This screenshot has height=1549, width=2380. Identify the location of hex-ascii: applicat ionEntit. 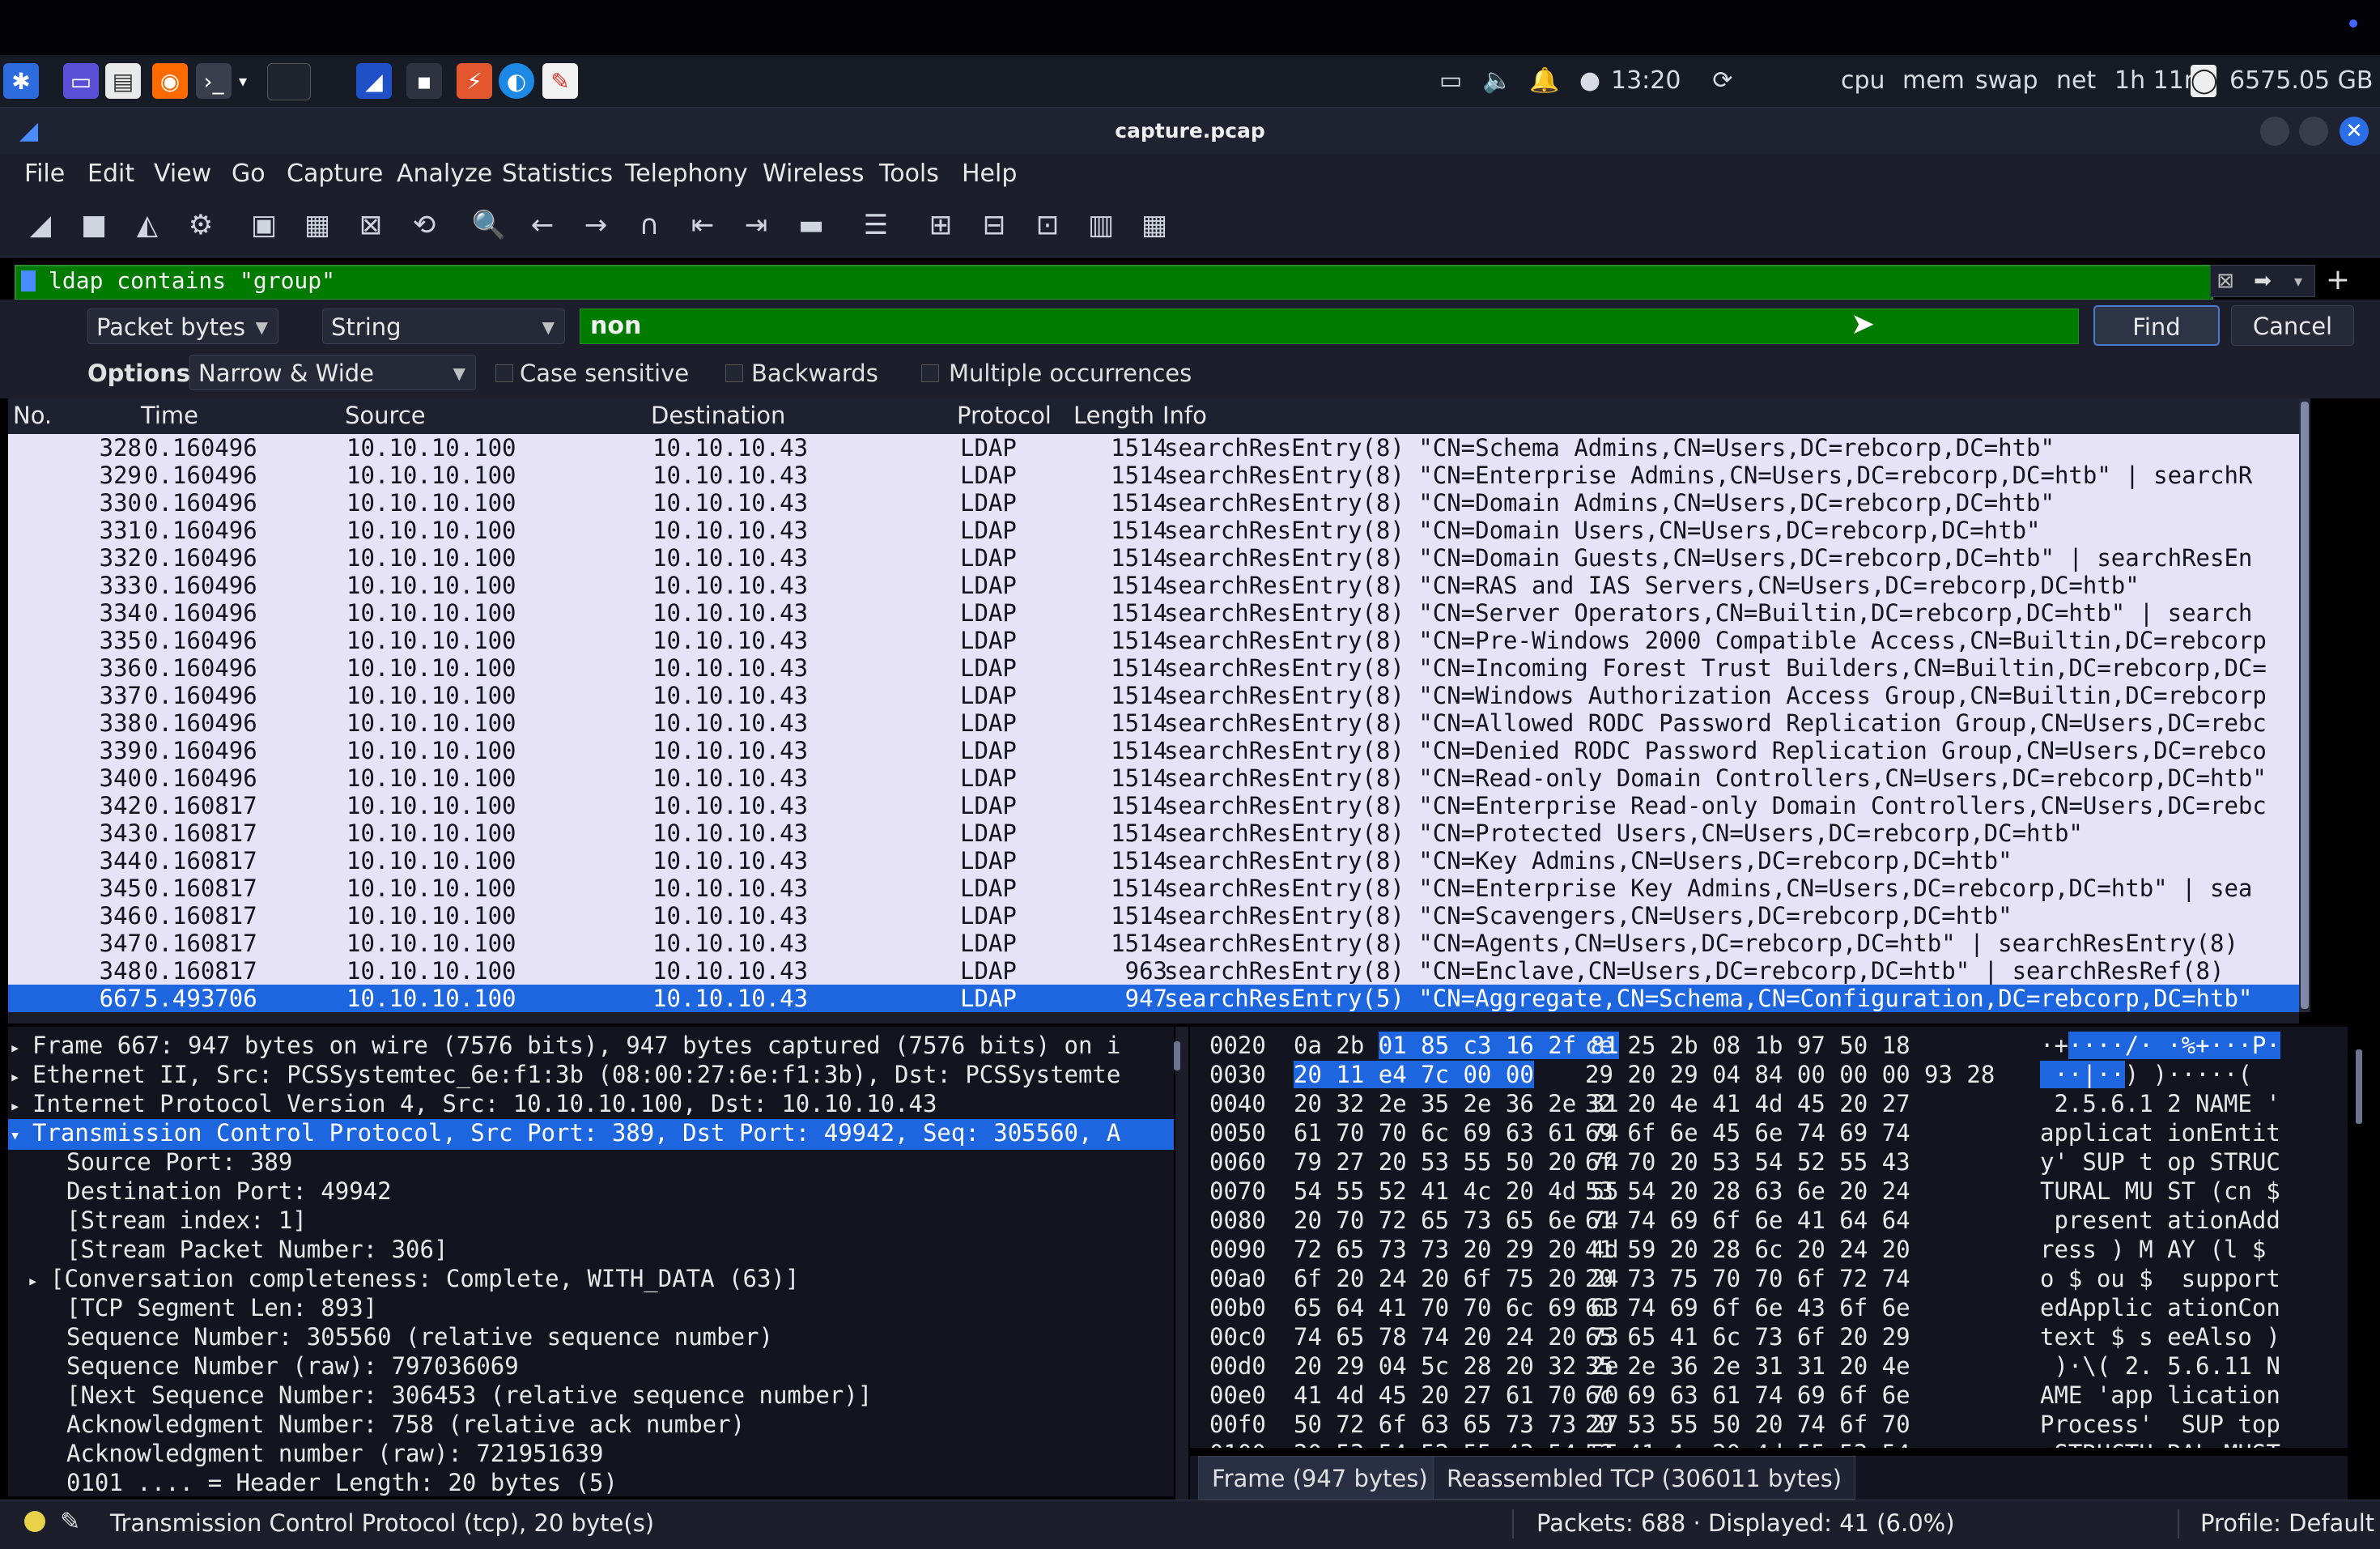
(2160, 1133).